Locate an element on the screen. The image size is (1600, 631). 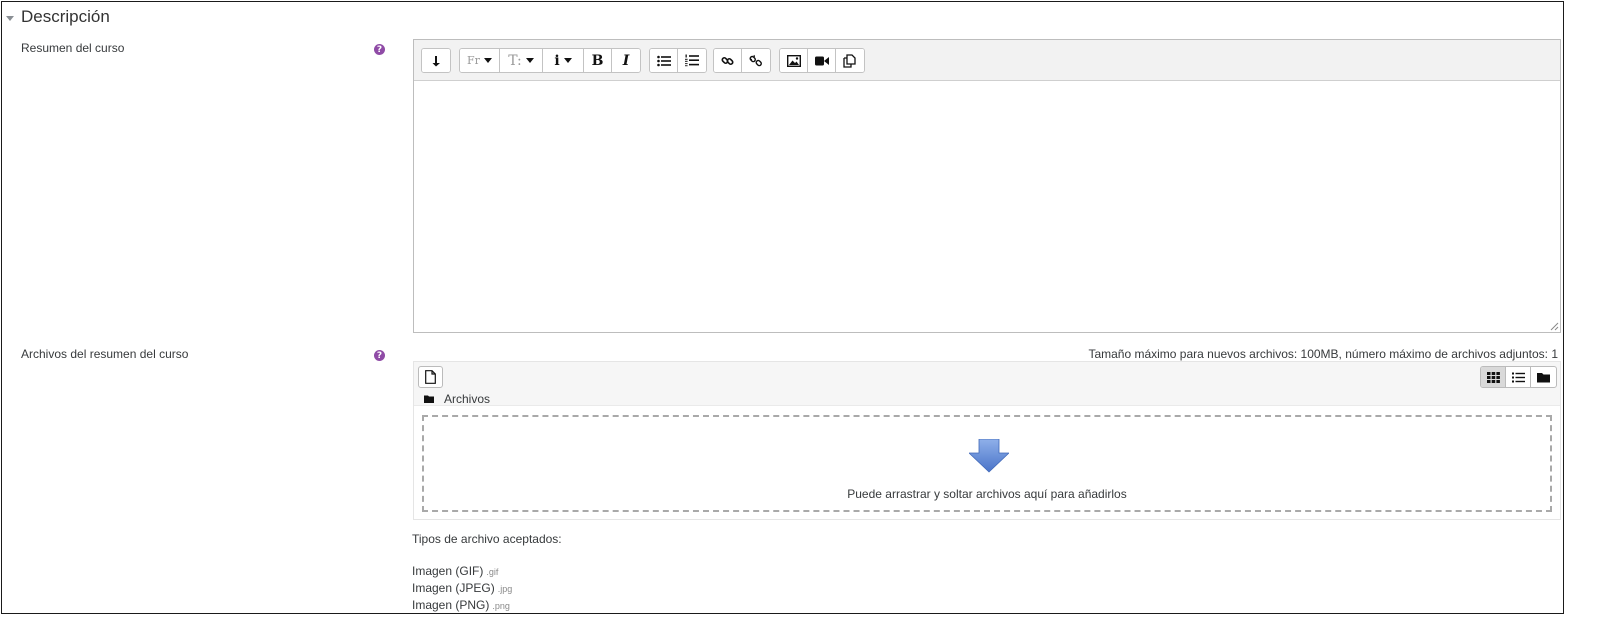
toolbar-group-links is located at coordinates (742, 60).